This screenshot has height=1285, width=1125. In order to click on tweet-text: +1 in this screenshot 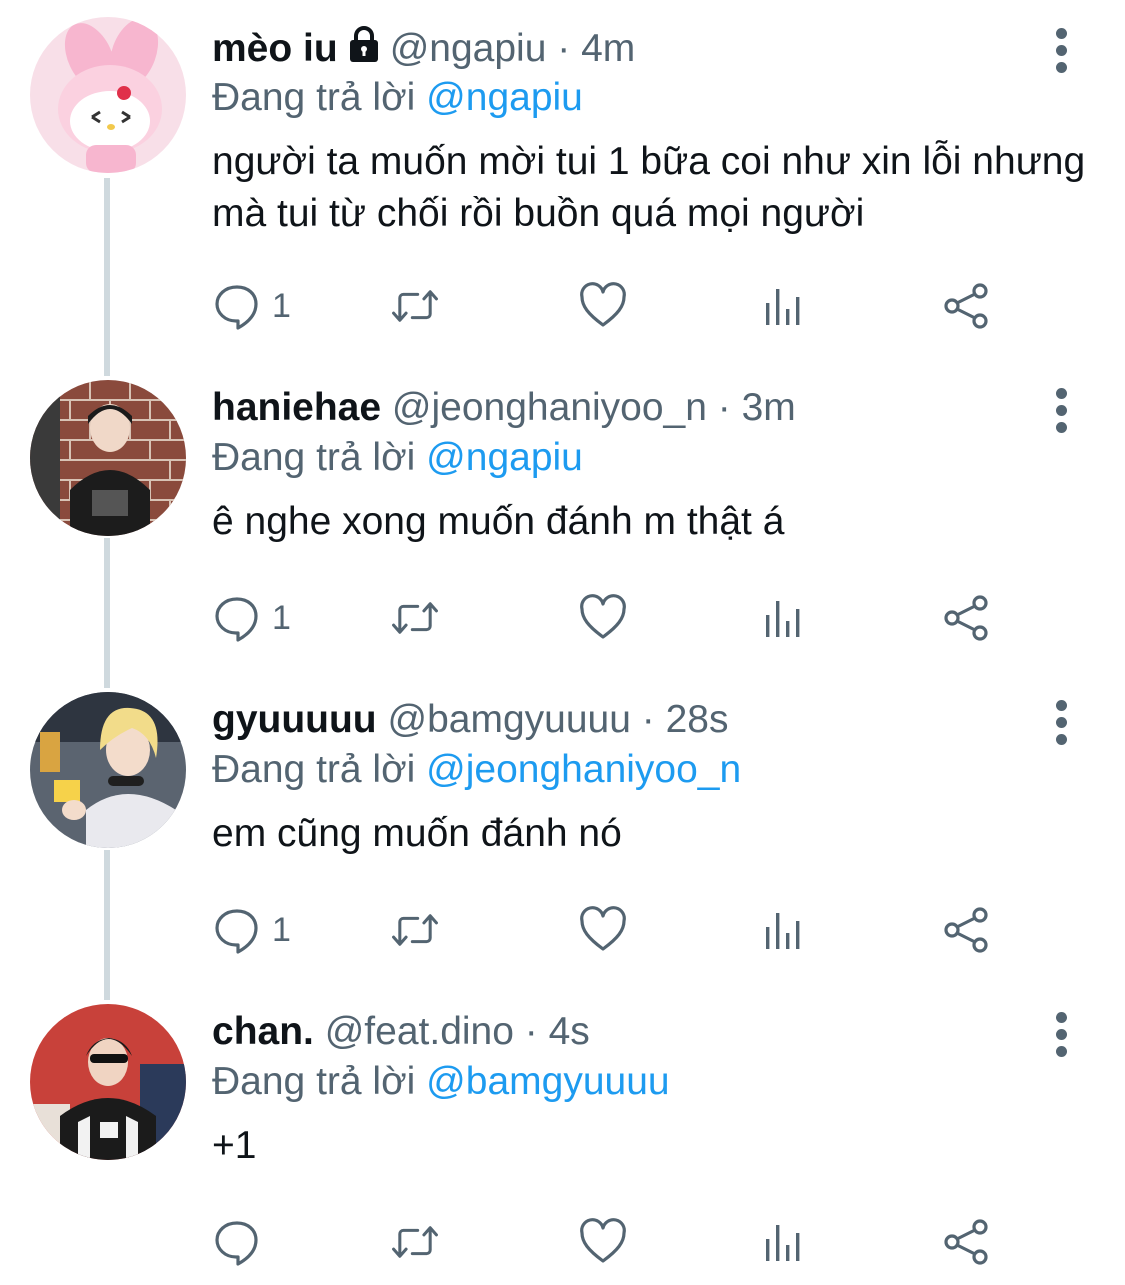, I will do `click(234, 1145)`.